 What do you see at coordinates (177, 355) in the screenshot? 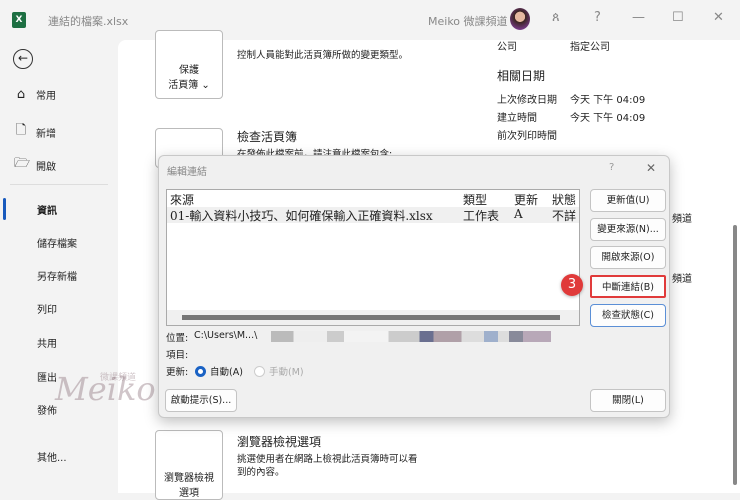
I see `item-label: 項目:` at bounding box center [177, 355].